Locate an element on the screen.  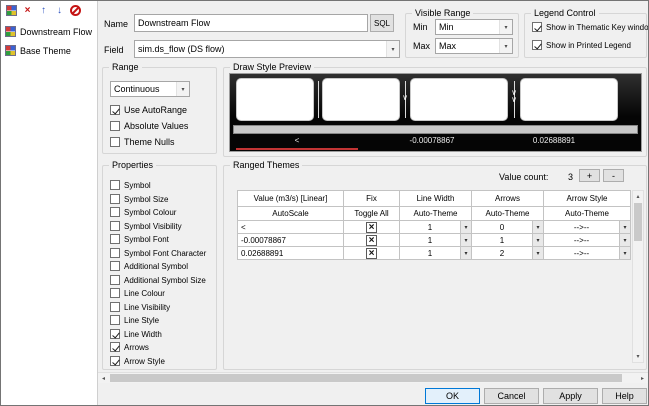
value-cell: -0.00078867 is located at coordinates (291, 240).